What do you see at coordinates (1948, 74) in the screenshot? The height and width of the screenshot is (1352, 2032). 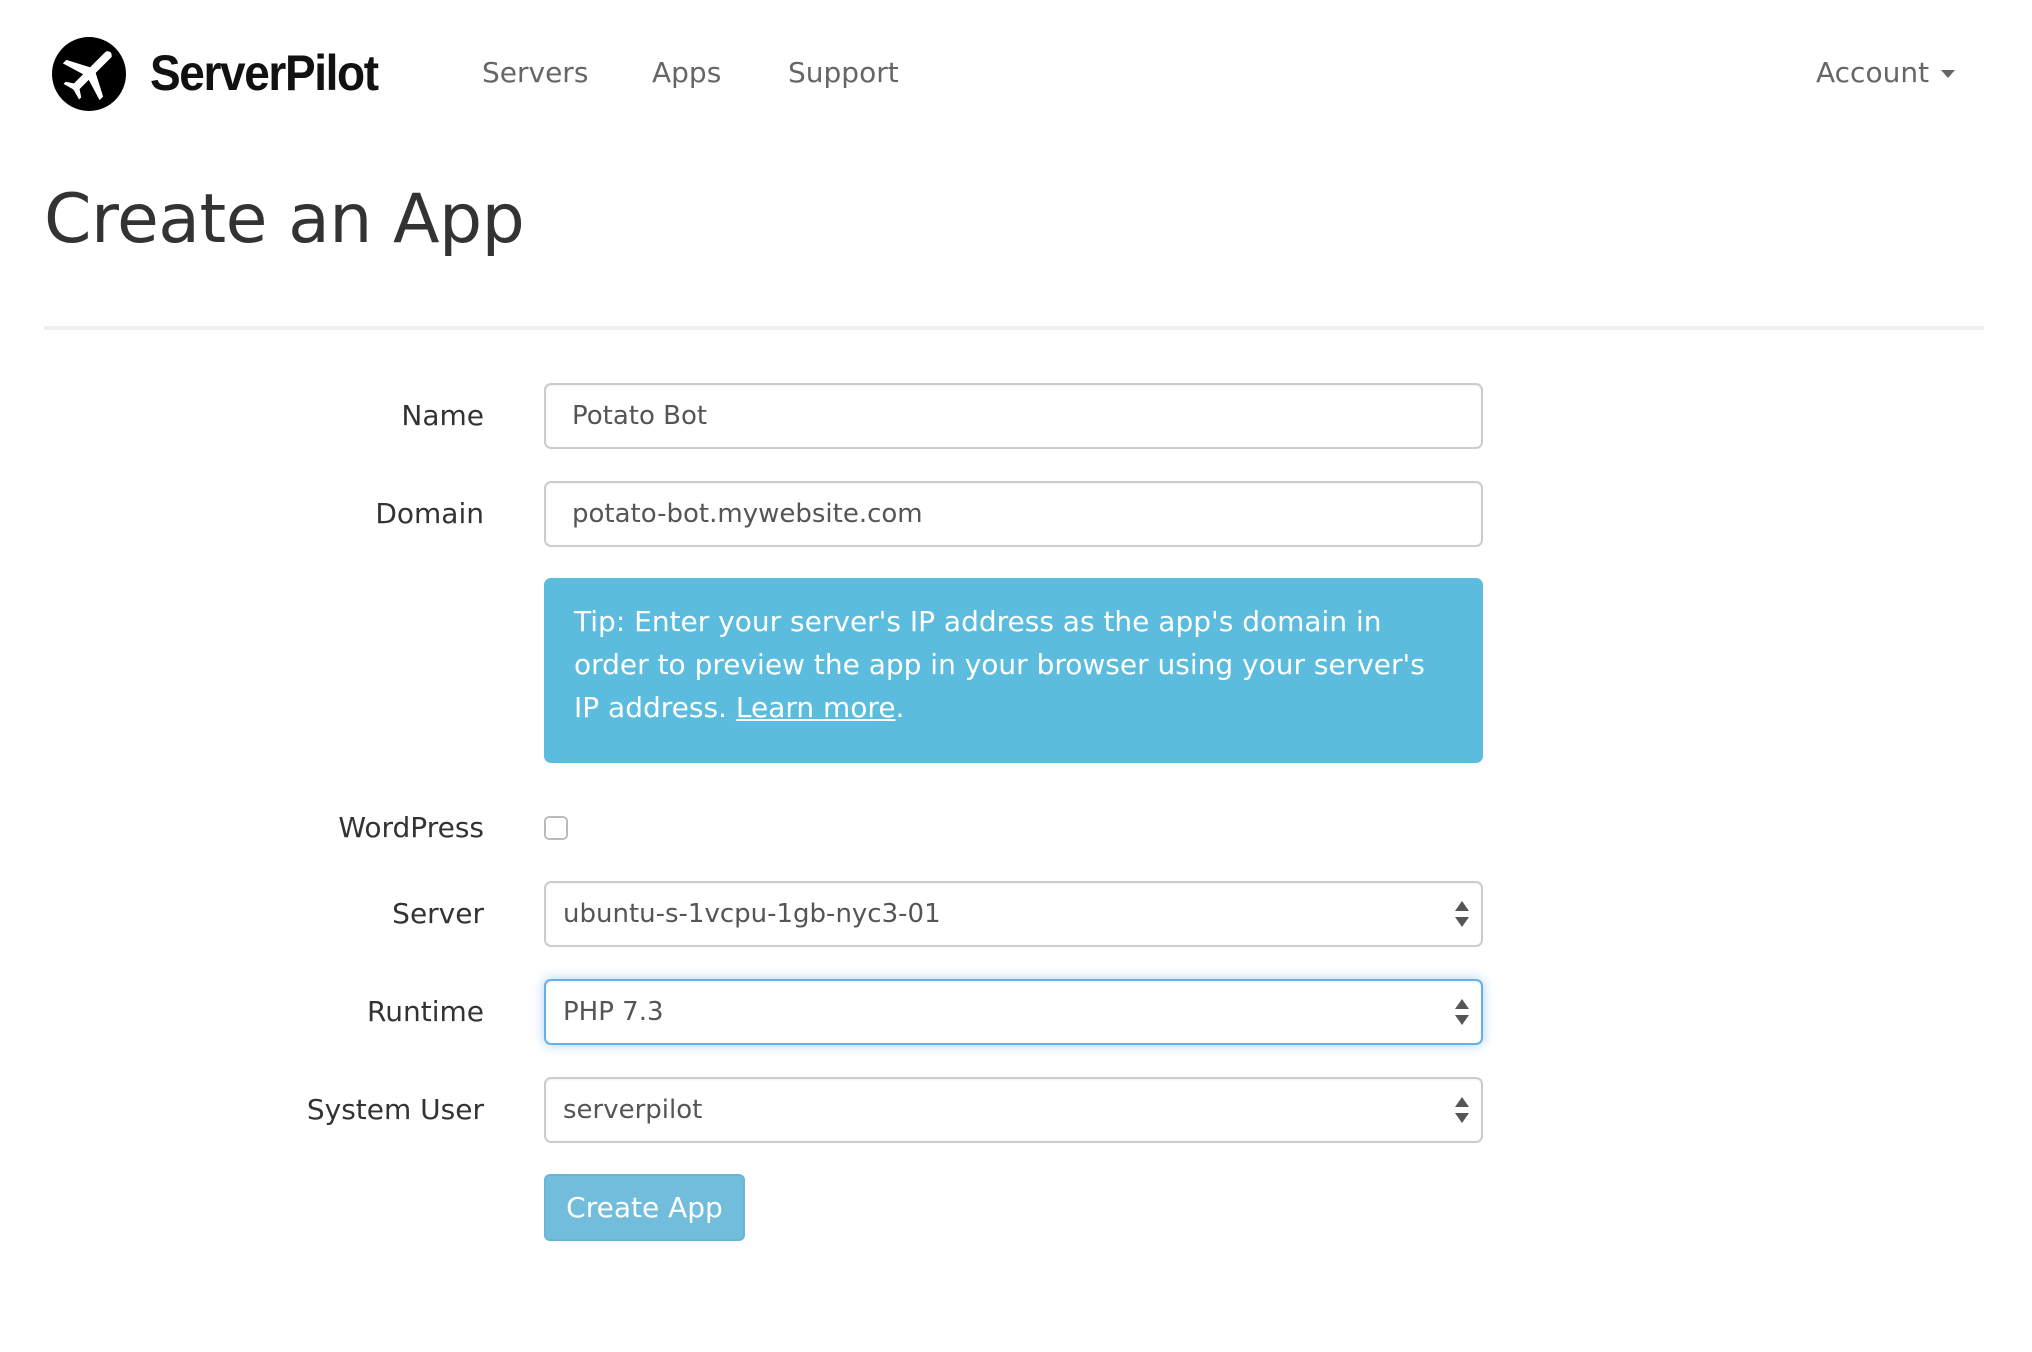 I see `caret-down-icon` at bounding box center [1948, 74].